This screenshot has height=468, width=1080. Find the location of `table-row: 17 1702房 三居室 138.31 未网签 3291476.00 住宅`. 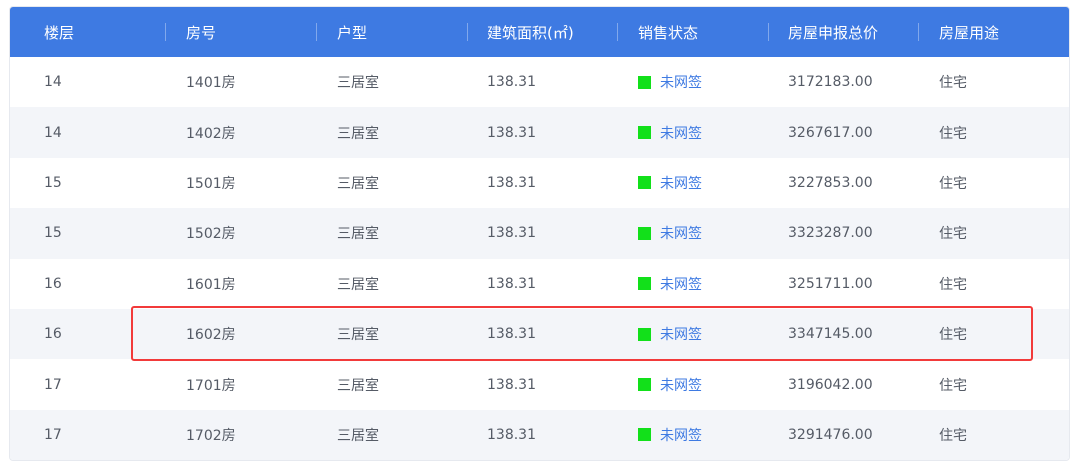

table-row: 17 1702房 三居室 138.31 未网签 3291476.00 住宅 is located at coordinates (539, 434).